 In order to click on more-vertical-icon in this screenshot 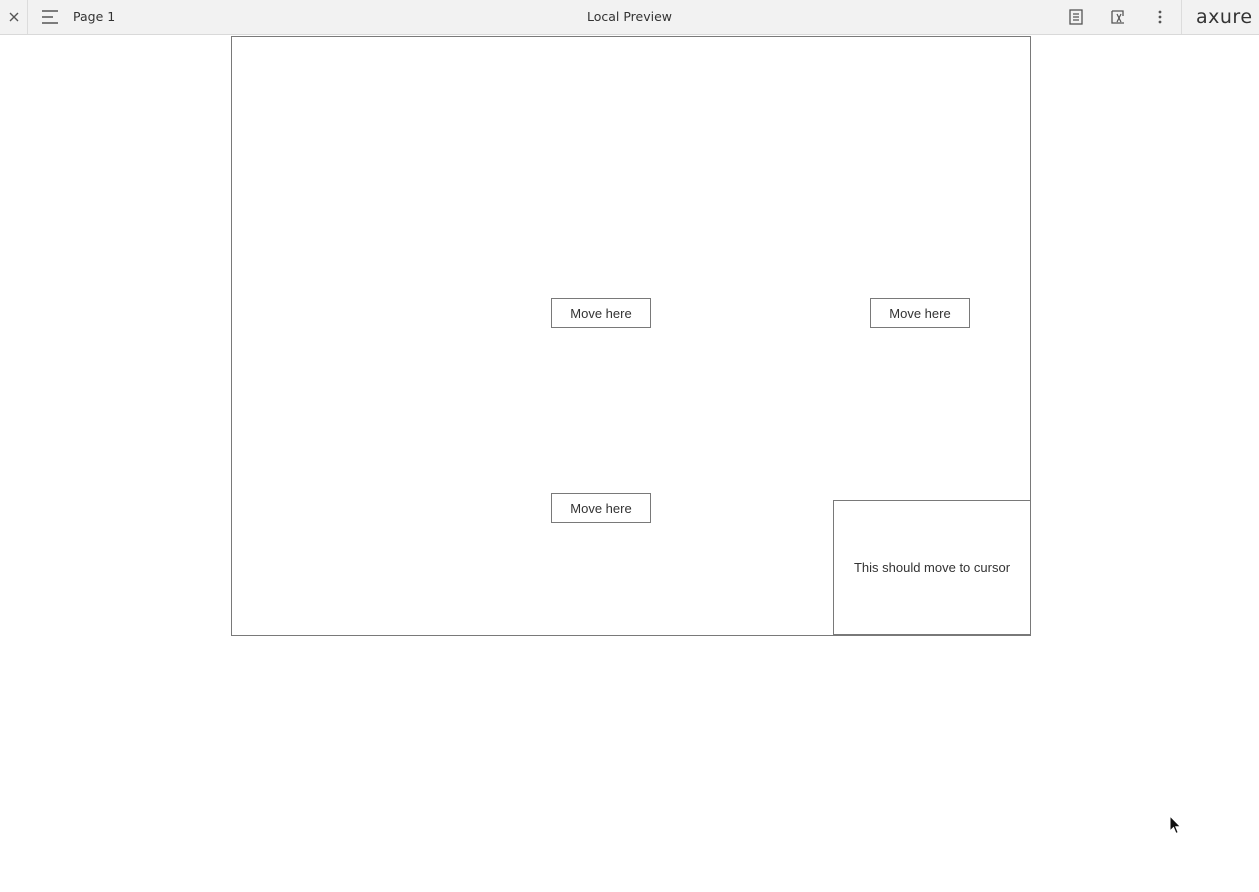, I will do `click(1160, 17)`.